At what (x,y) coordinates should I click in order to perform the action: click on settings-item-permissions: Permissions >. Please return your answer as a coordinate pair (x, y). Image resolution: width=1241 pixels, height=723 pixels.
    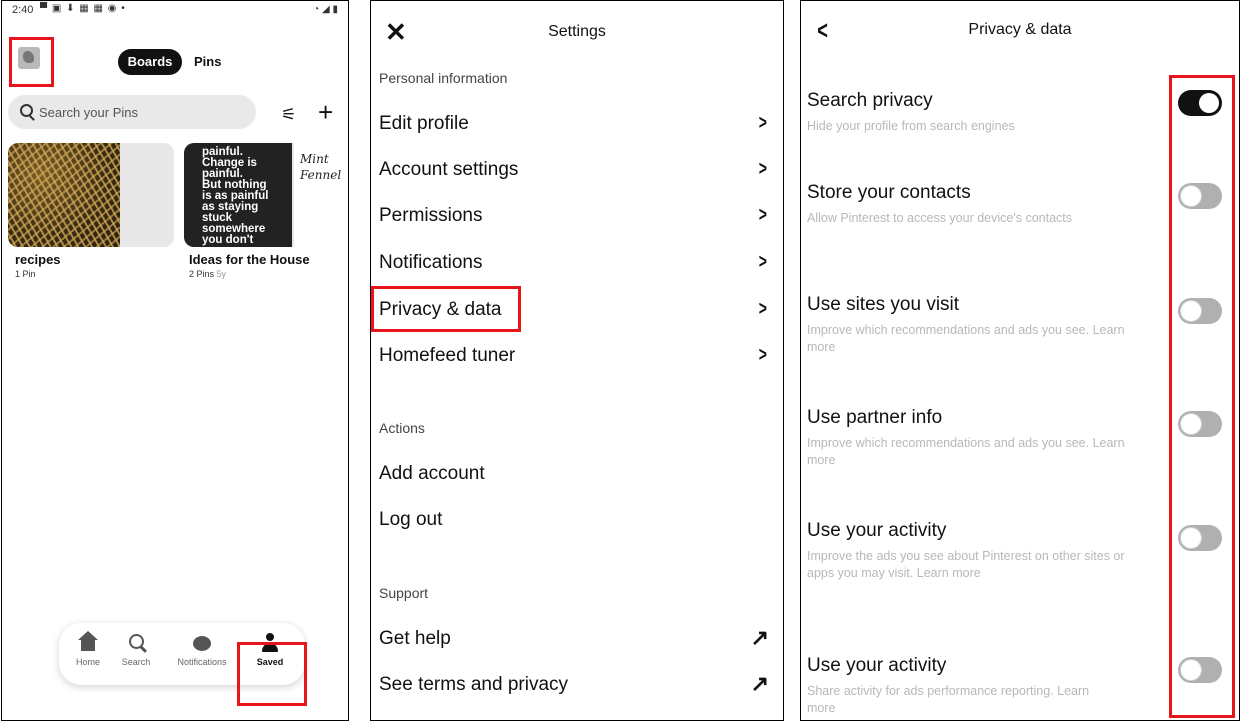
    Looking at the image, I should click on (577, 217).